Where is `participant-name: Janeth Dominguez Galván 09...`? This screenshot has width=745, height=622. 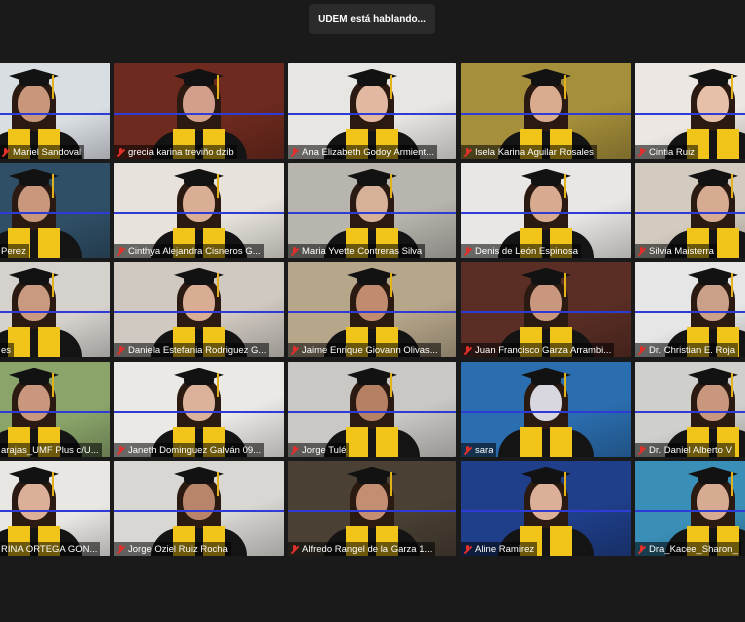 participant-name: Janeth Dominguez Galván 09... is located at coordinates (195, 450).